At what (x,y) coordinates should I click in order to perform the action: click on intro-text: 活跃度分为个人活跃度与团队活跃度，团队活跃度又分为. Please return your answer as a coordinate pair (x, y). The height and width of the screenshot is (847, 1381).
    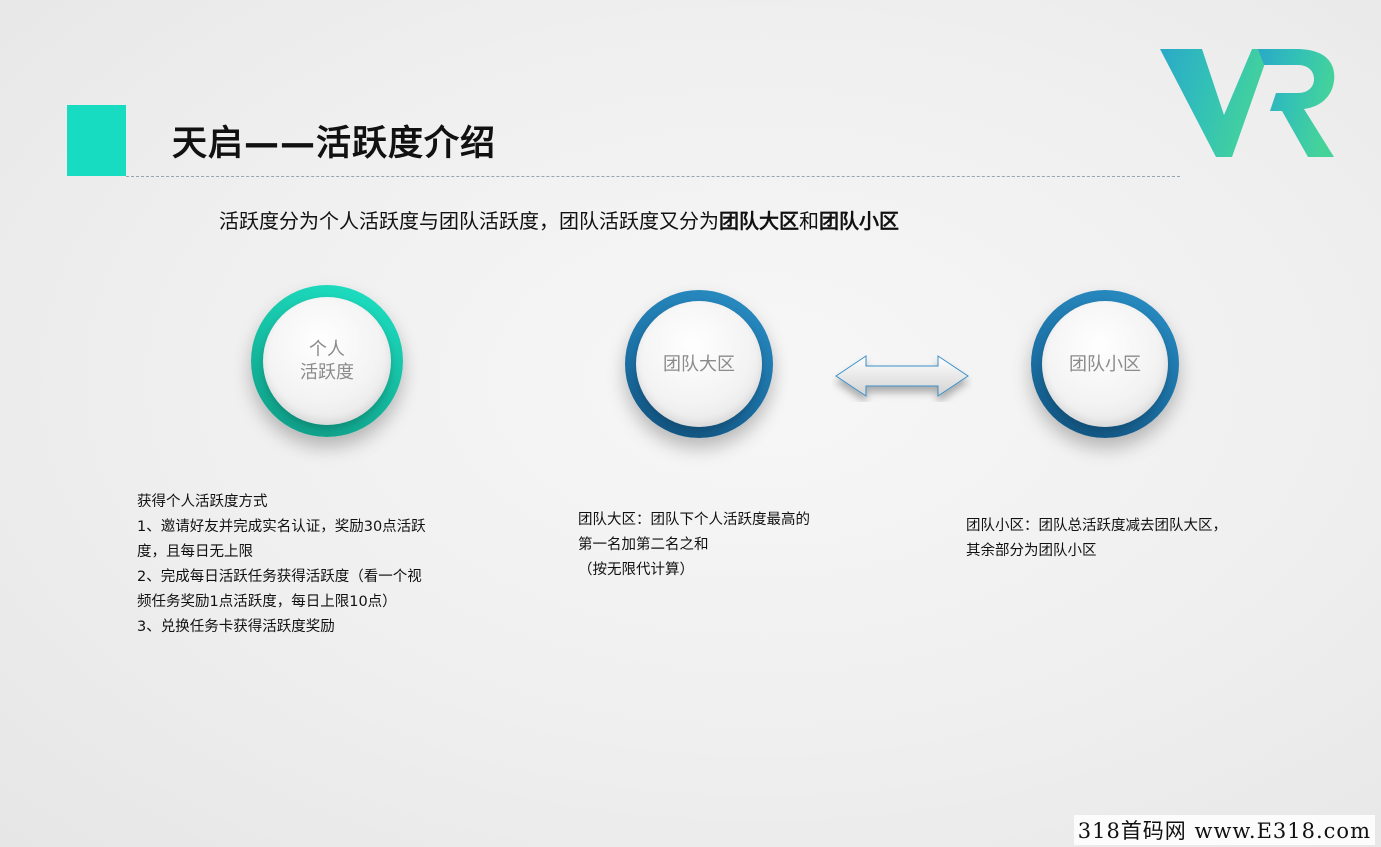
    Looking at the image, I should click on (469, 221).